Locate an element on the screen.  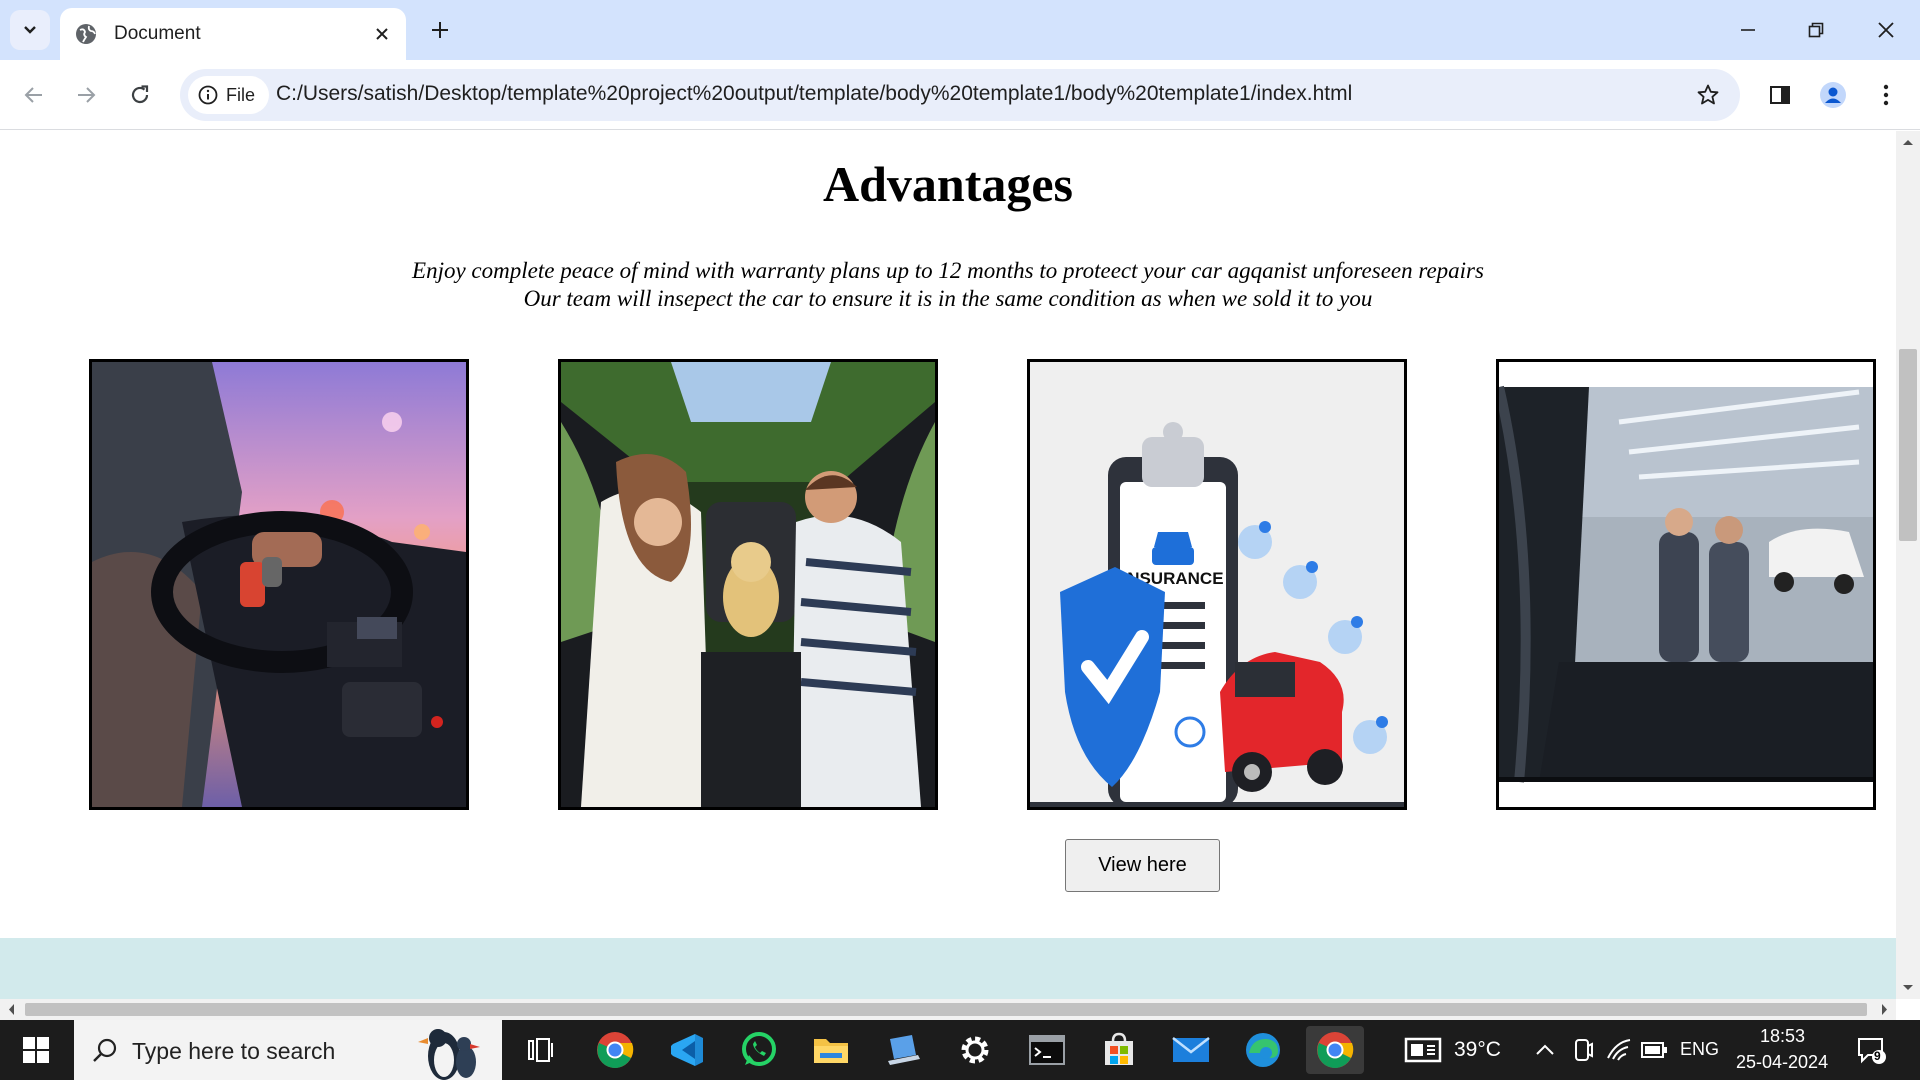
reload-icon is located at coordinates (140, 94).